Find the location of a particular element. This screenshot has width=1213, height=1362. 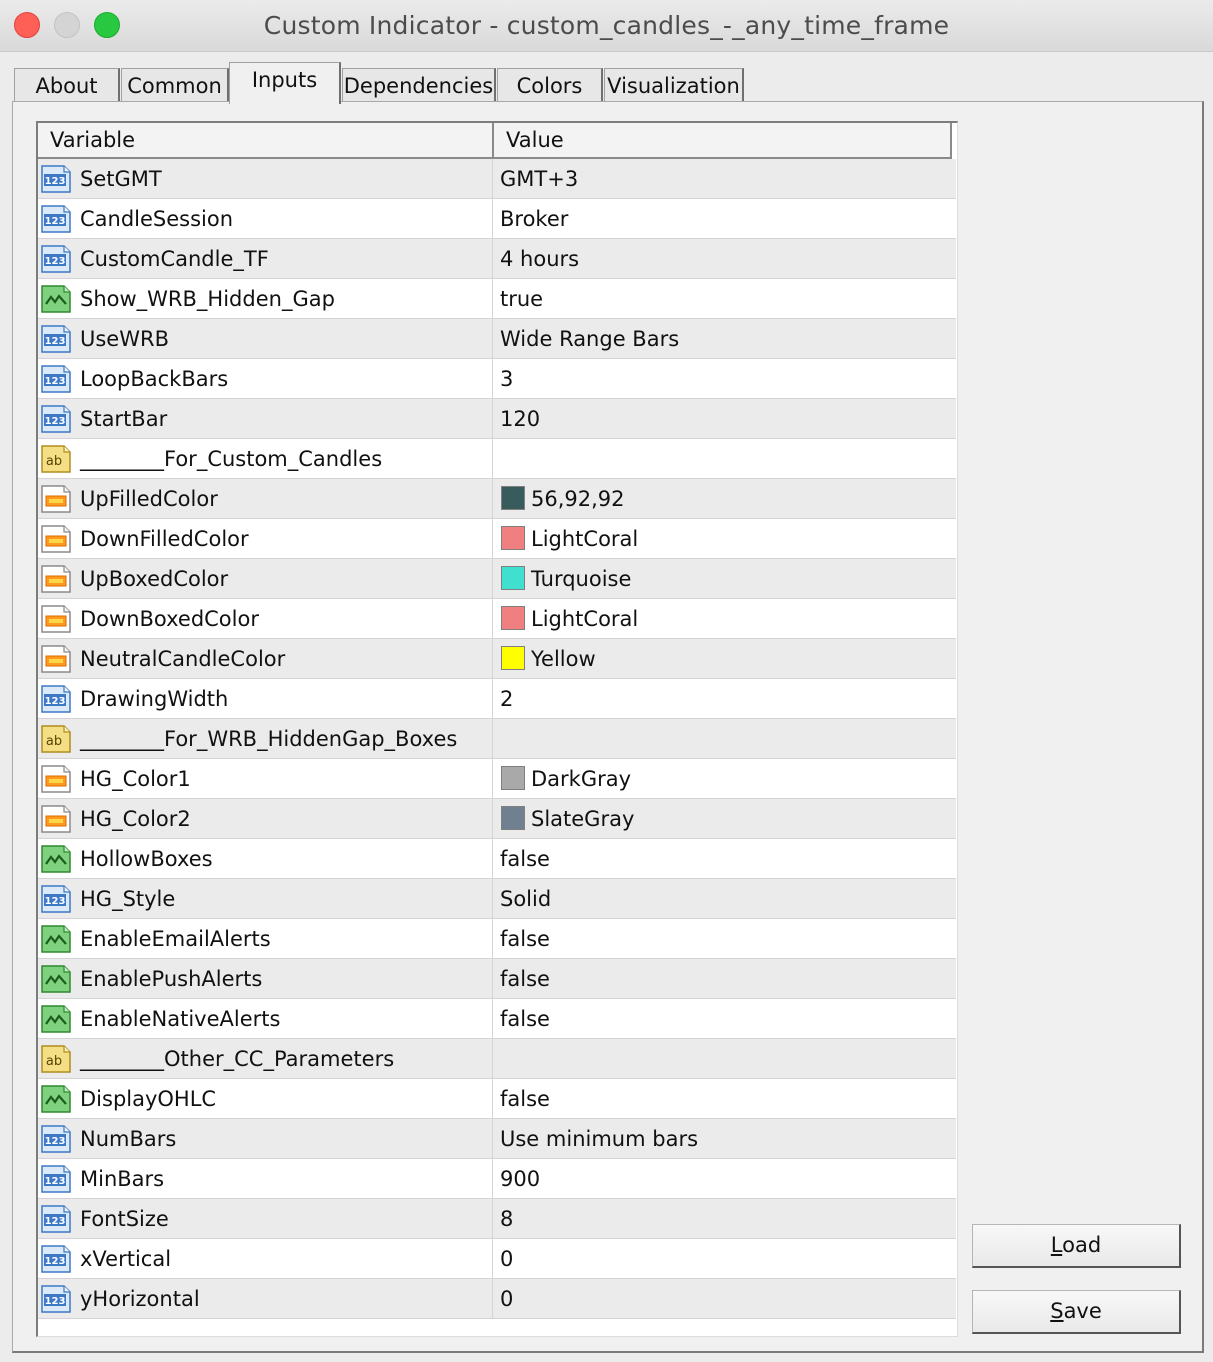

value-cell: 3 is located at coordinates (724, 378).